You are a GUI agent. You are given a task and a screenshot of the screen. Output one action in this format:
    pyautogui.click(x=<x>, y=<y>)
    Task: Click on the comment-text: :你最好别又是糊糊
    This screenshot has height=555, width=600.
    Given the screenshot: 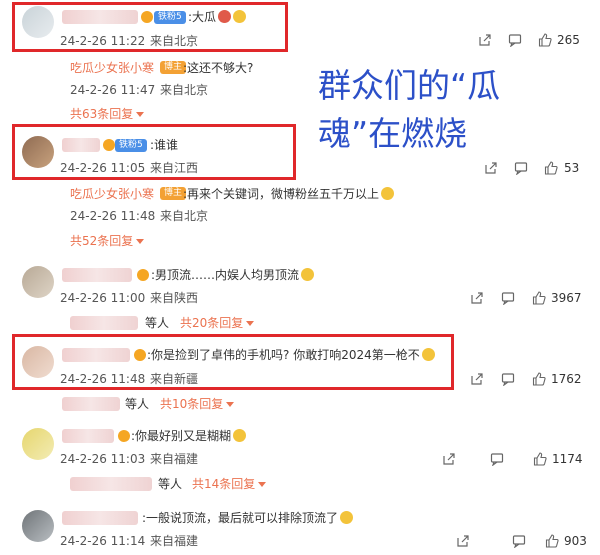 What is the action you would take?
    pyautogui.click(x=189, y=436)
    